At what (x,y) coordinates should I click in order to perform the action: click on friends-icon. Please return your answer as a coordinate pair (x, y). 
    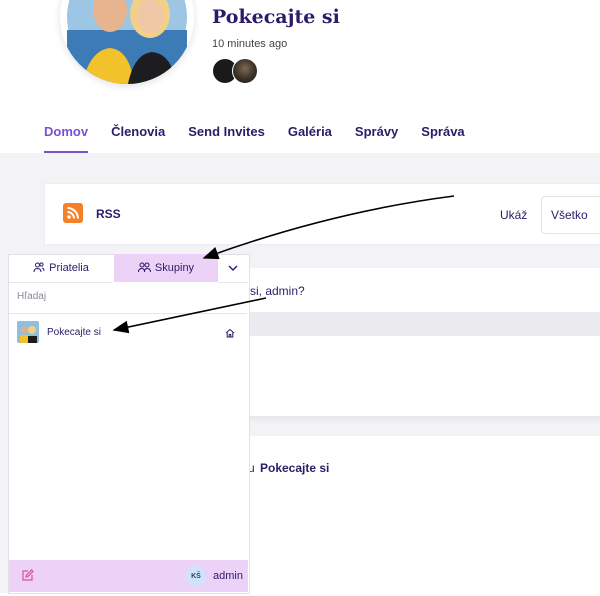
    Looking at the image, I should click on (39, 268).